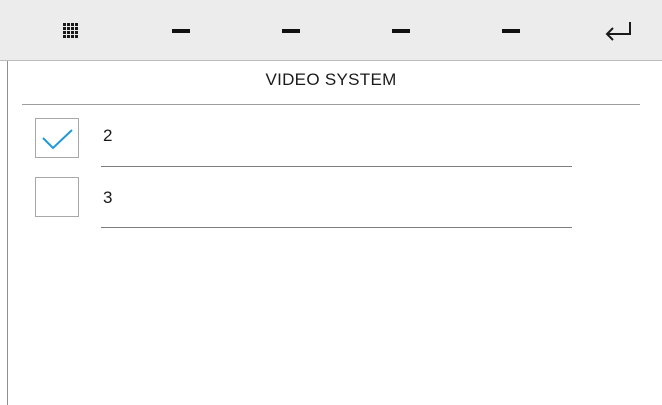 The height and width of the screenshot is (405, 662). Describe the element at coordinates (331, 104) in the screenshot. I see `title-divider` at that location.